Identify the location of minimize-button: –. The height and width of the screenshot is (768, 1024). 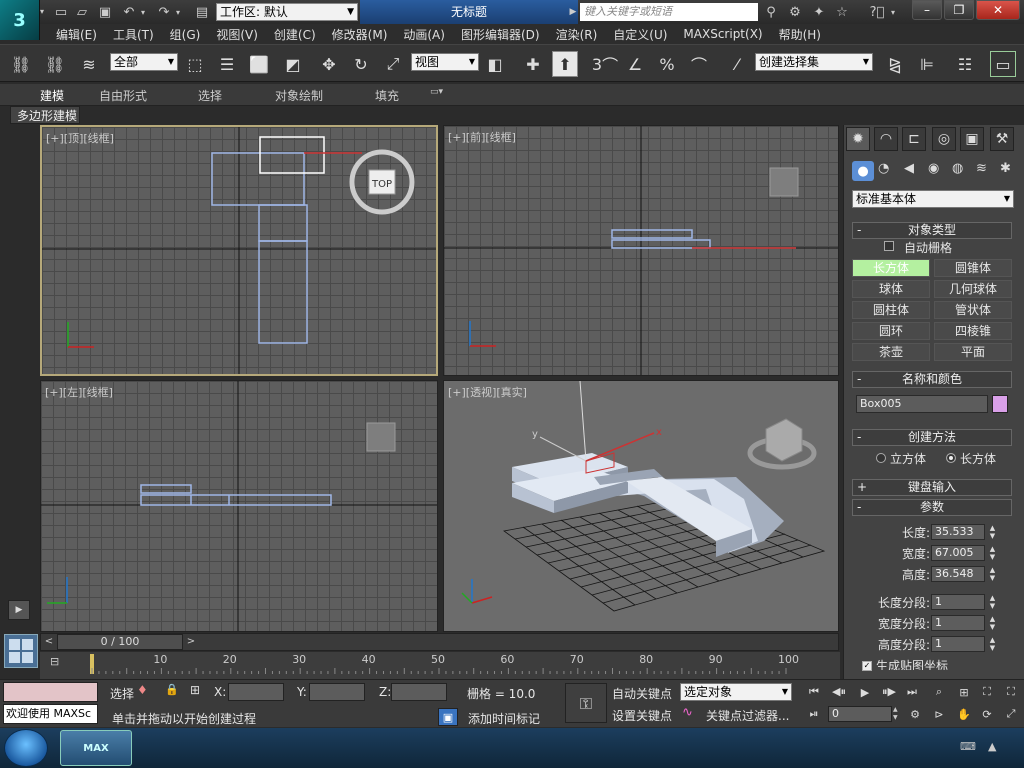
(927, 10).